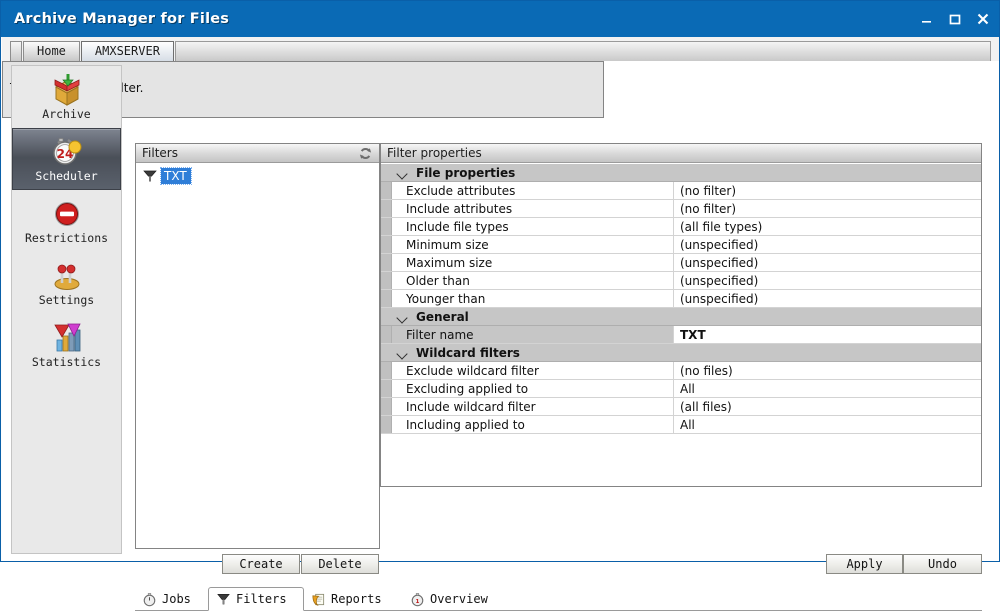 Image resolution: width=1000 pixels, height=611 pixels. What do you see at coordinates (927, 19) in the screenshot?
I see `minimize-icon` at bounding box center [927, 19].